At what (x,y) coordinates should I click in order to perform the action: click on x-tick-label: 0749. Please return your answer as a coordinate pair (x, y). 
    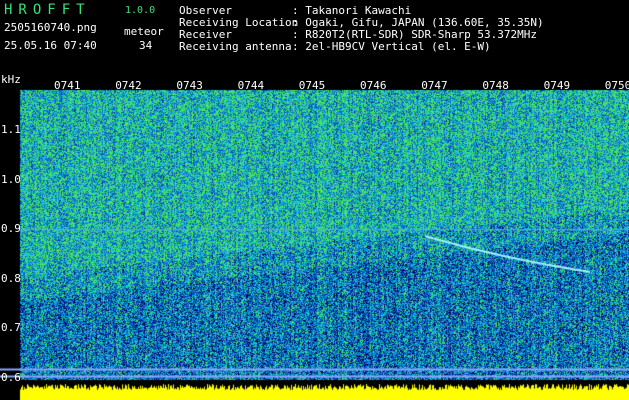
    Looking at the image, I should click on (557, 85).